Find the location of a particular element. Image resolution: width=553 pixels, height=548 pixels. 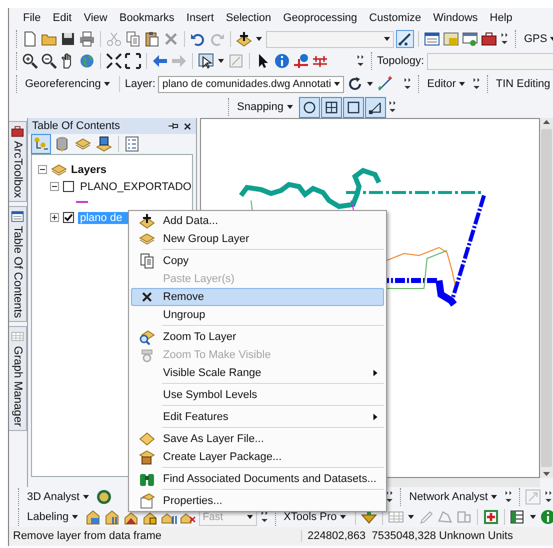

coordinates-readout: 224802,863 7535048,328 Unknown Units is located at coordinates (406, 536).